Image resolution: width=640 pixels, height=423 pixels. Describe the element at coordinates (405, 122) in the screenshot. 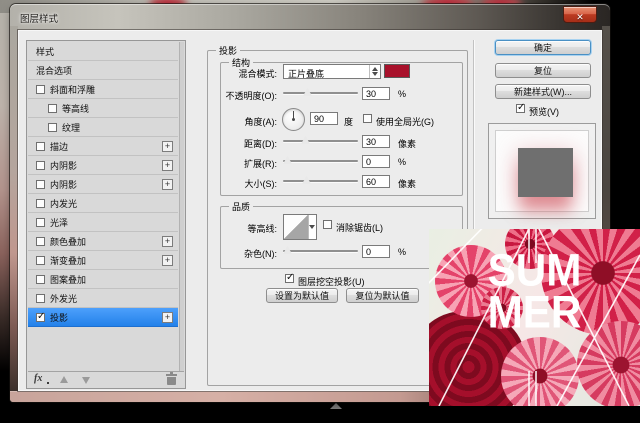

I see `use-global-light-label: 使用全局光(G)` at that location.